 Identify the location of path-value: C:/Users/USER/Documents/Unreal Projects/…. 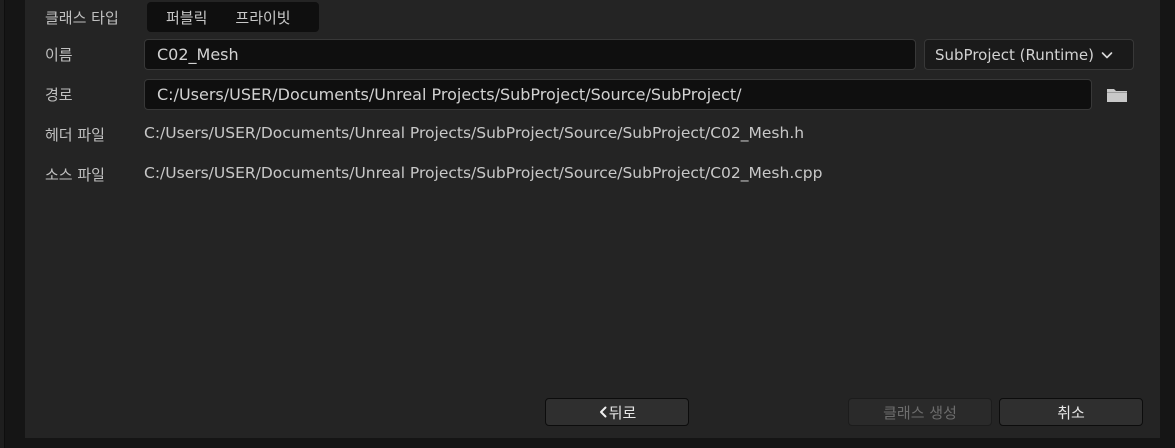
(449, 94).